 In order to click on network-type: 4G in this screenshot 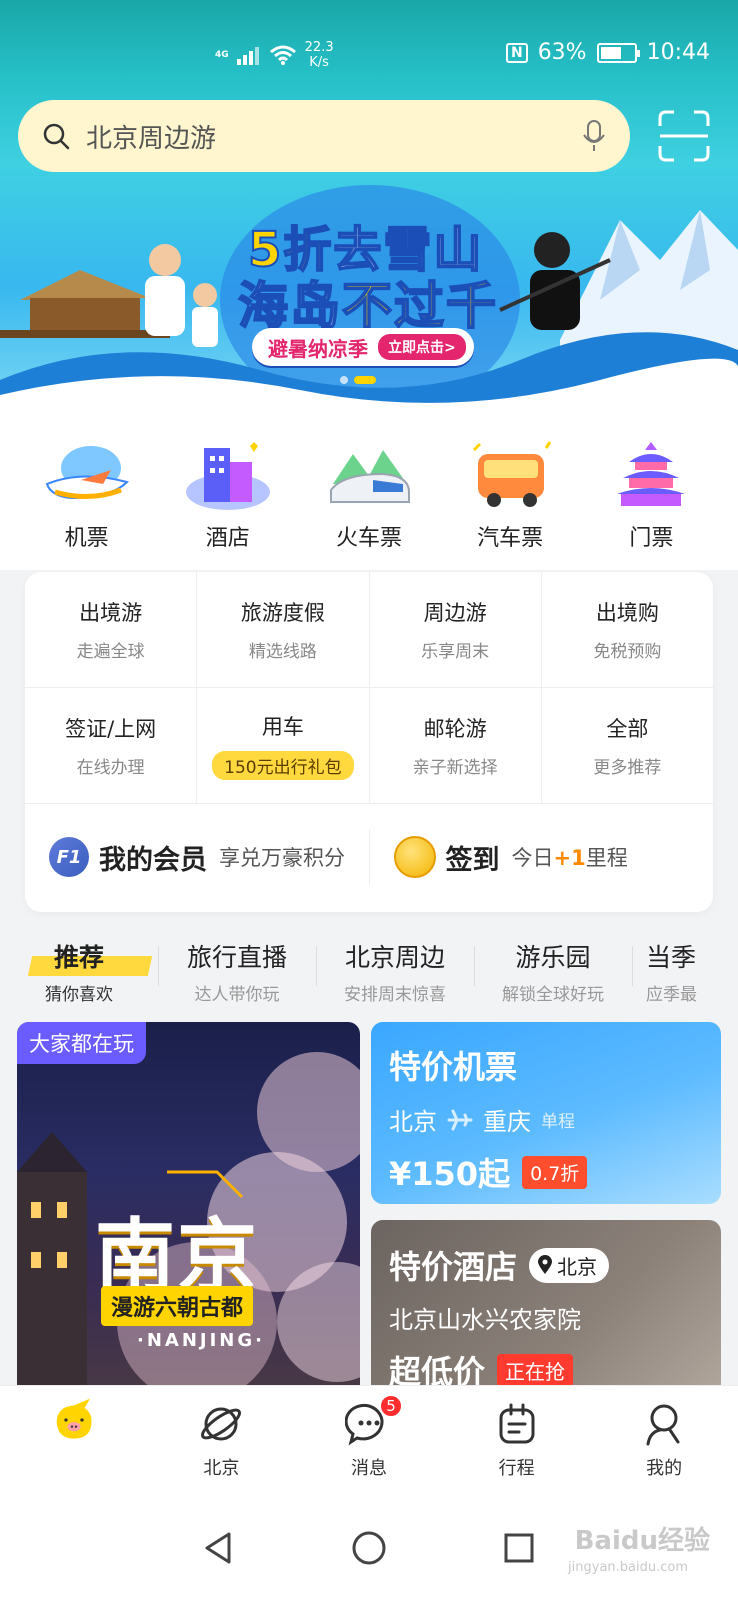, I will do `click(222, 55)`.